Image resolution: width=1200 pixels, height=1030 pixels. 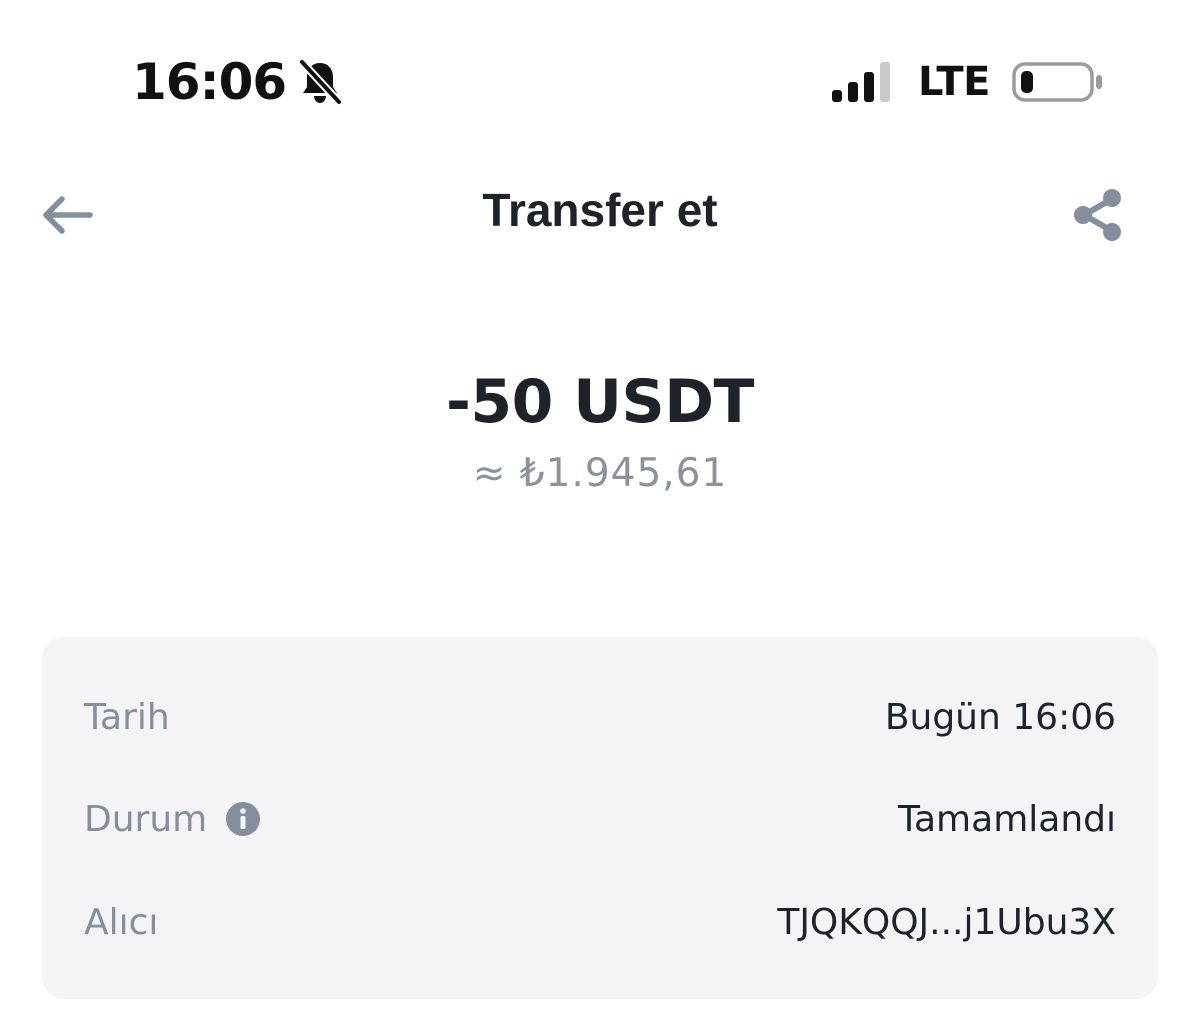 I want to click on detail-label: Alıcı, so click(x=121, y=922).